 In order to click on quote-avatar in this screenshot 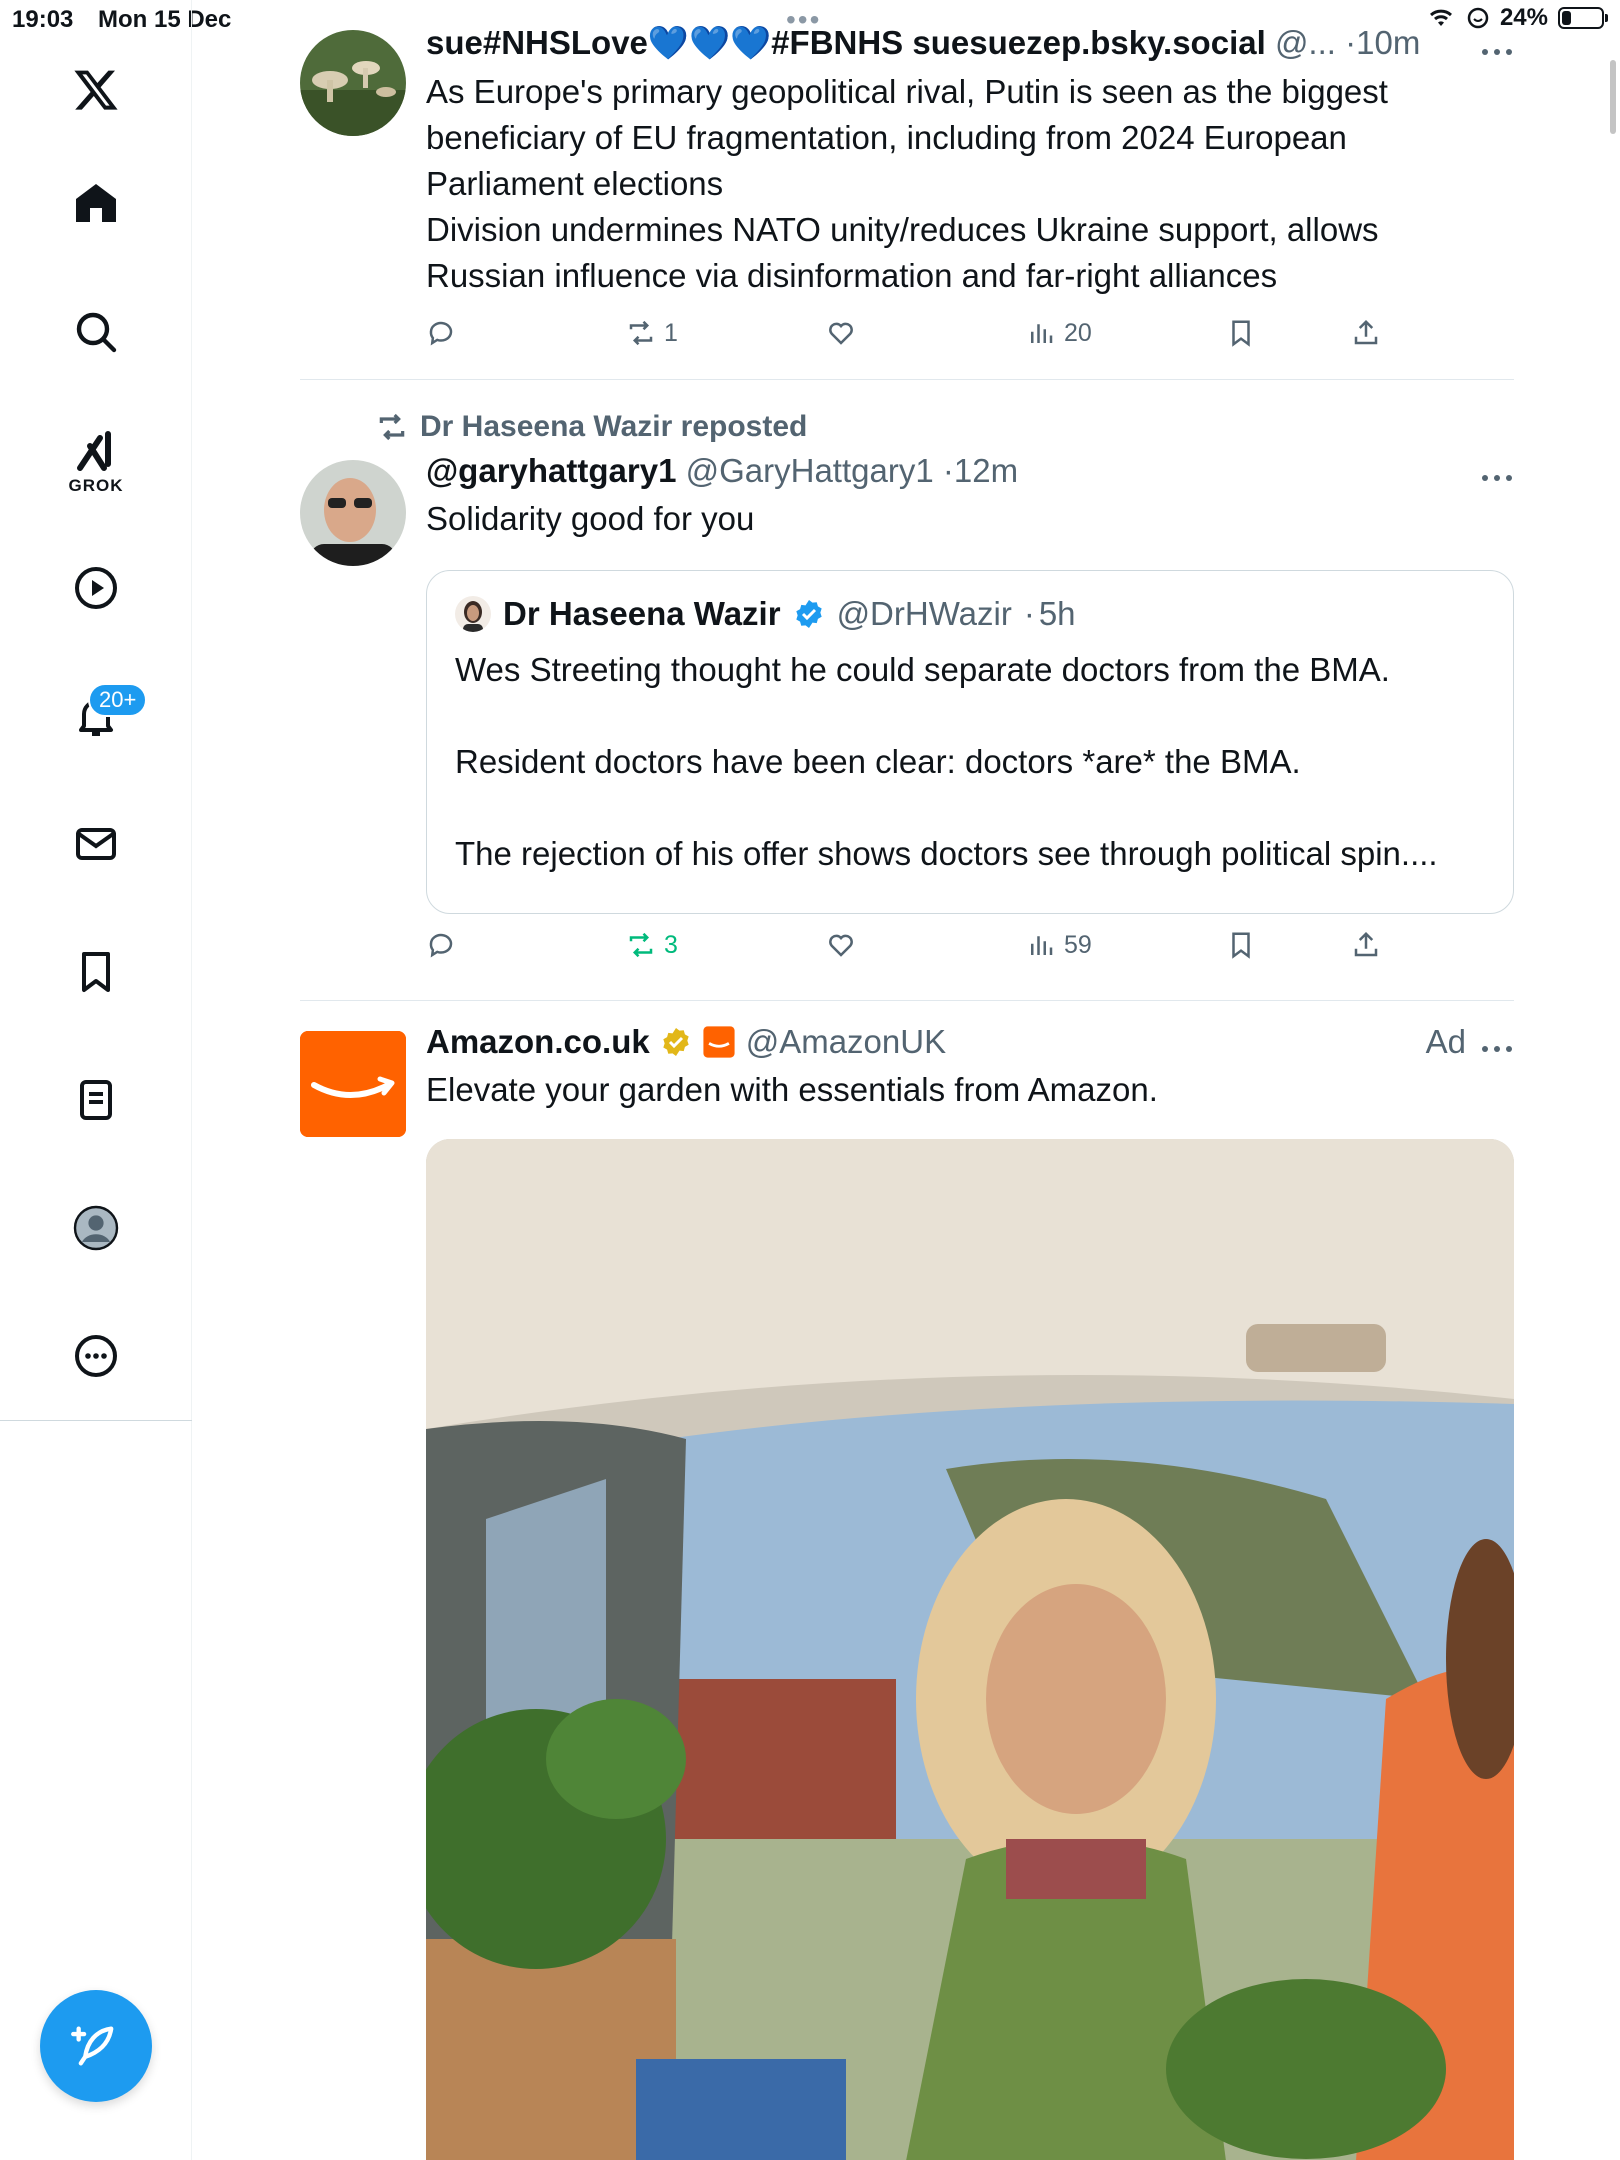, I will do `click(473, 614)`.